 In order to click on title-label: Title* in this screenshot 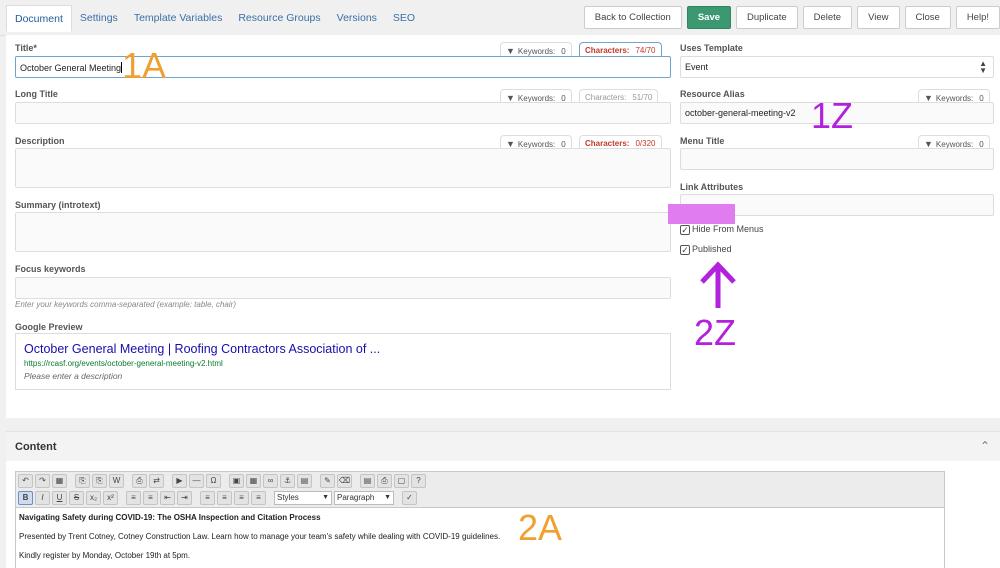, I will do `click(26, 48)`.